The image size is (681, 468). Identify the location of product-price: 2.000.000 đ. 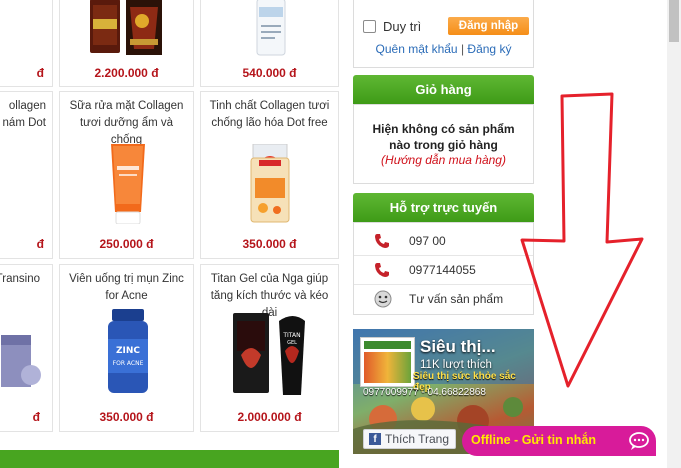
(269, 417).